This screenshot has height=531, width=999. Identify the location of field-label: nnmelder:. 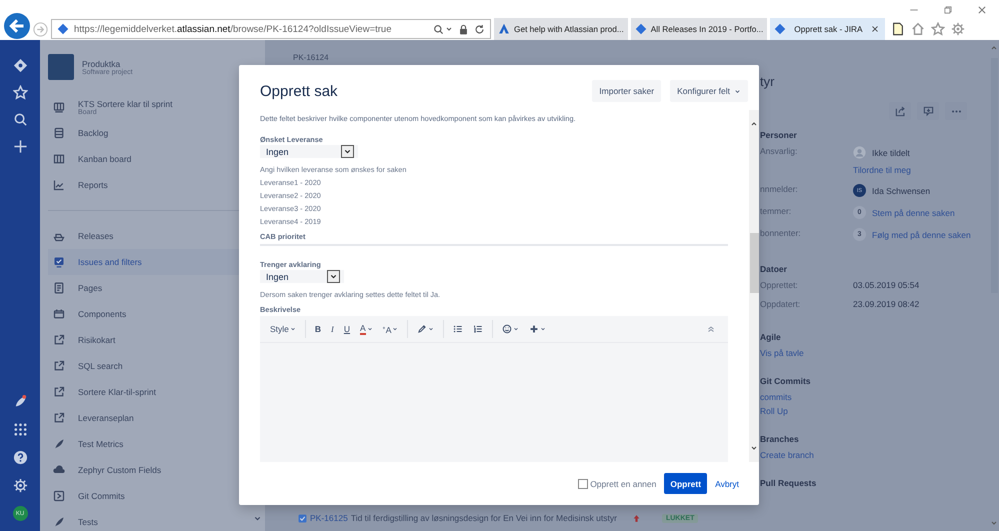
(779, 190).